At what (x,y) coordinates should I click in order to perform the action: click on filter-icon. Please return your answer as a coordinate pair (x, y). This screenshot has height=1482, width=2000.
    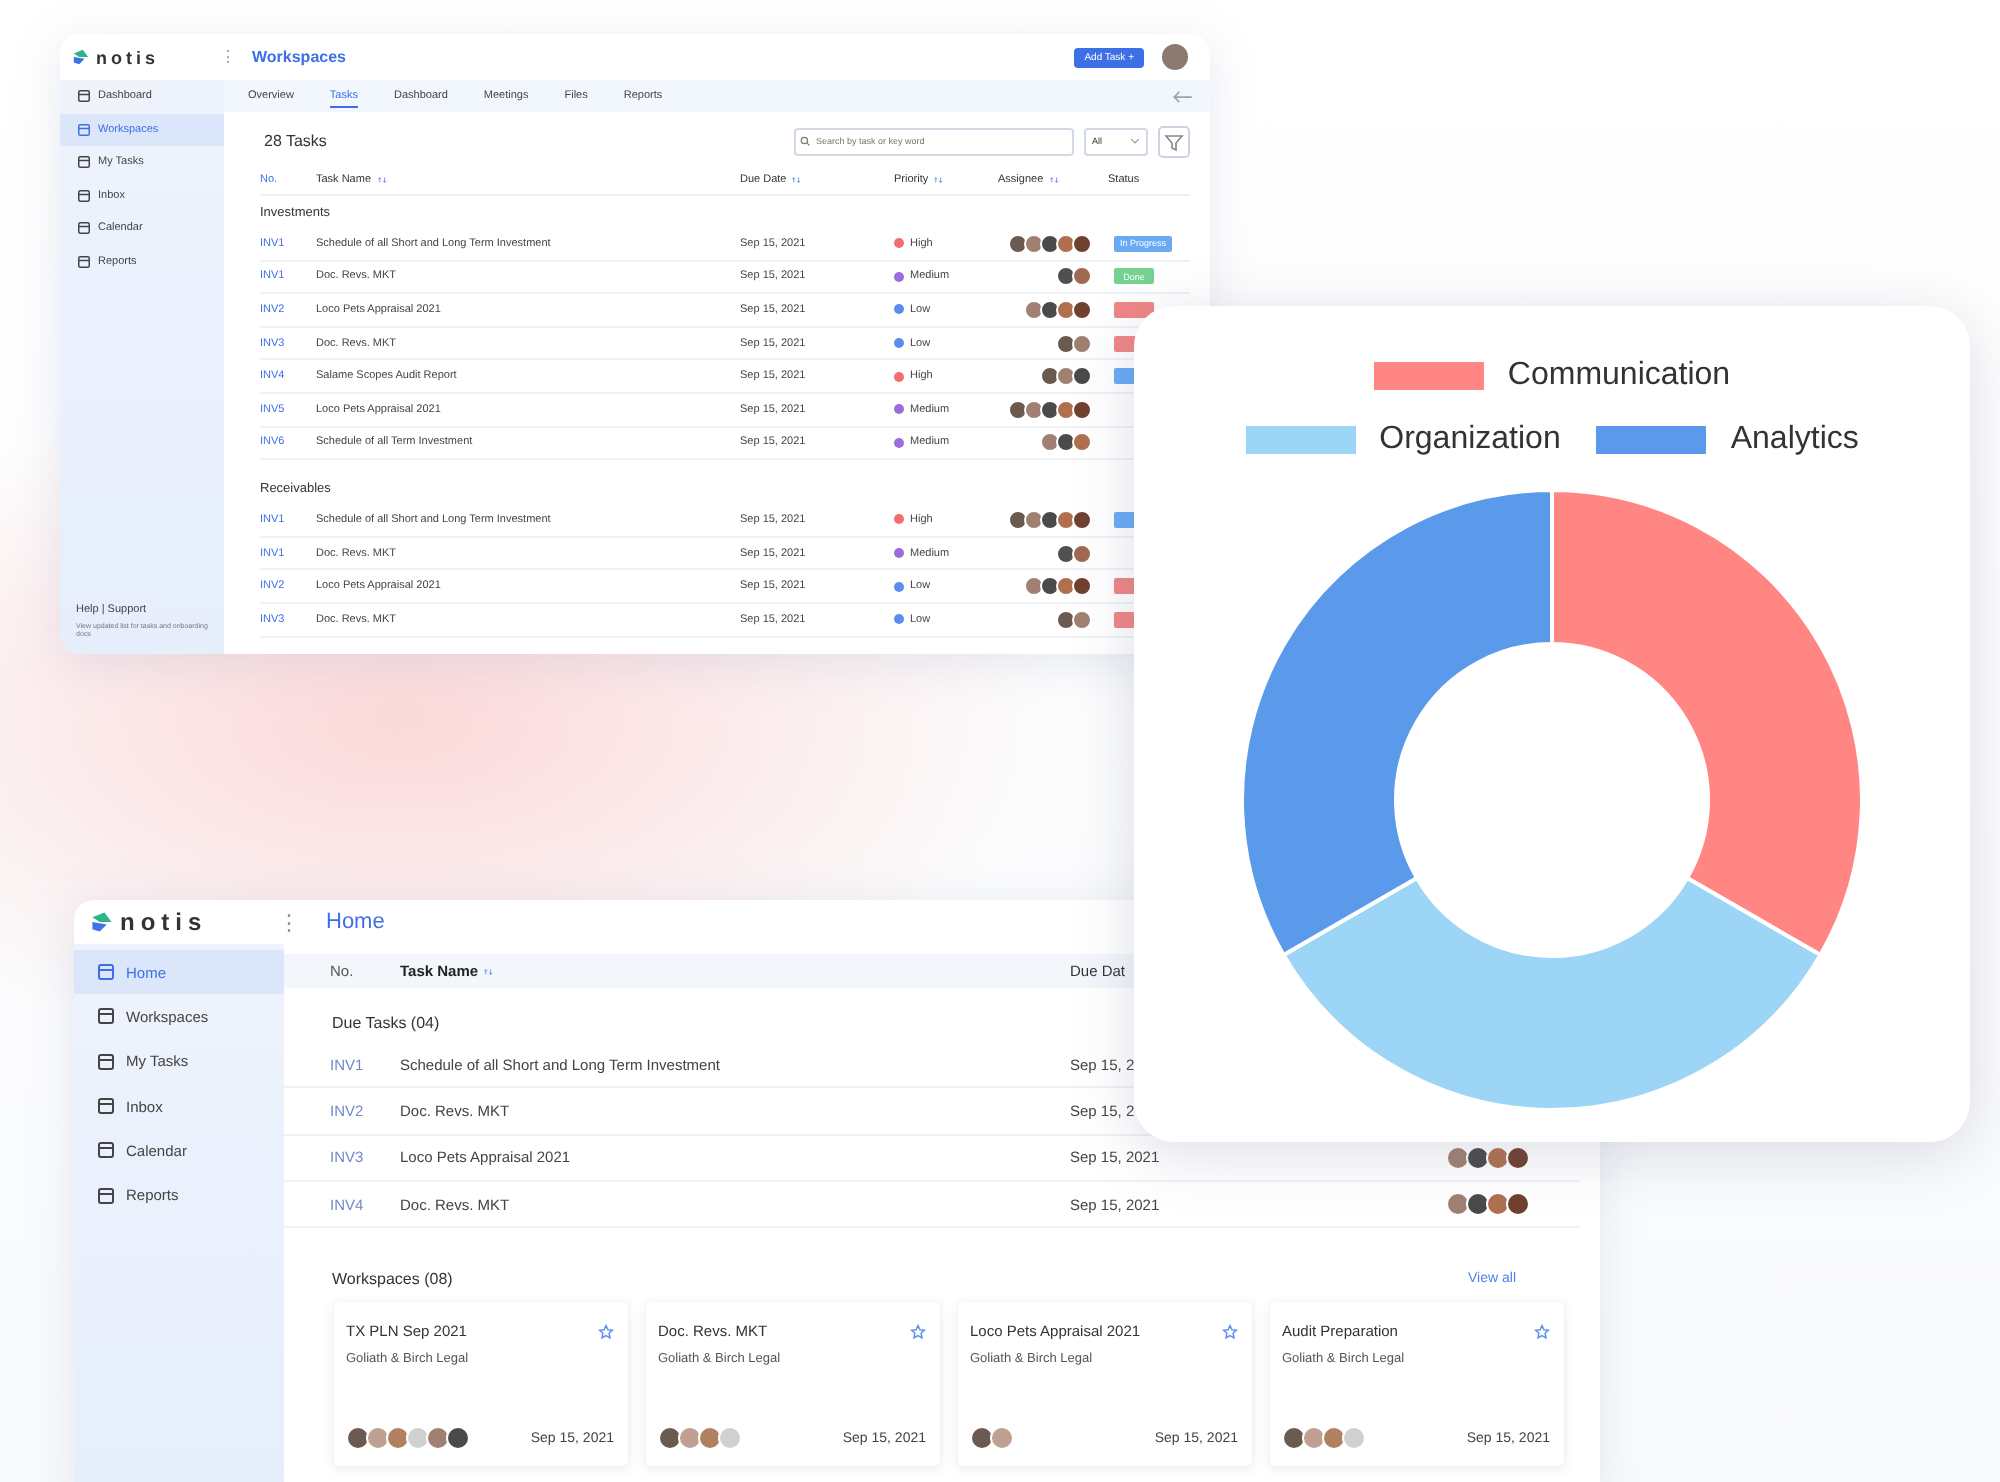
    Looking at the image, I should click on (1174, 141).